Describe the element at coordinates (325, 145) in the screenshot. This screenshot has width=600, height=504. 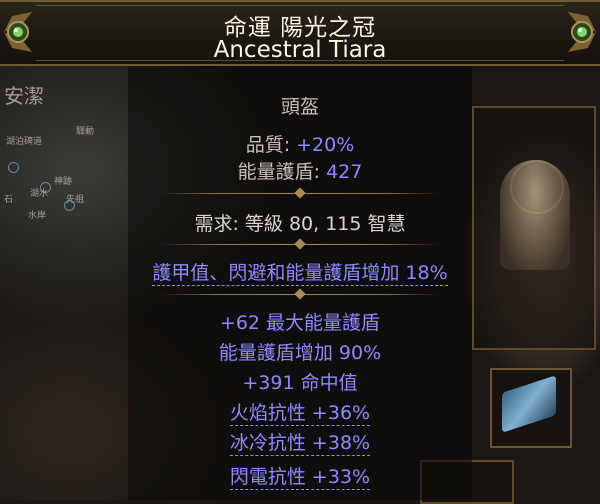
I see `quality-value: +20%` at that location.